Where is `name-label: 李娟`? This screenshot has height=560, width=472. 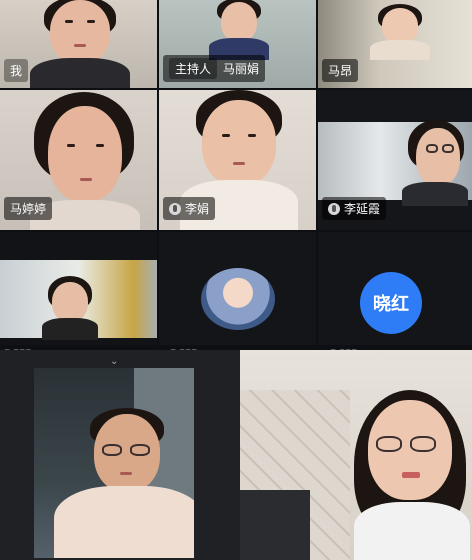 name-label: 李娟 is located at coordinates (189, 208).